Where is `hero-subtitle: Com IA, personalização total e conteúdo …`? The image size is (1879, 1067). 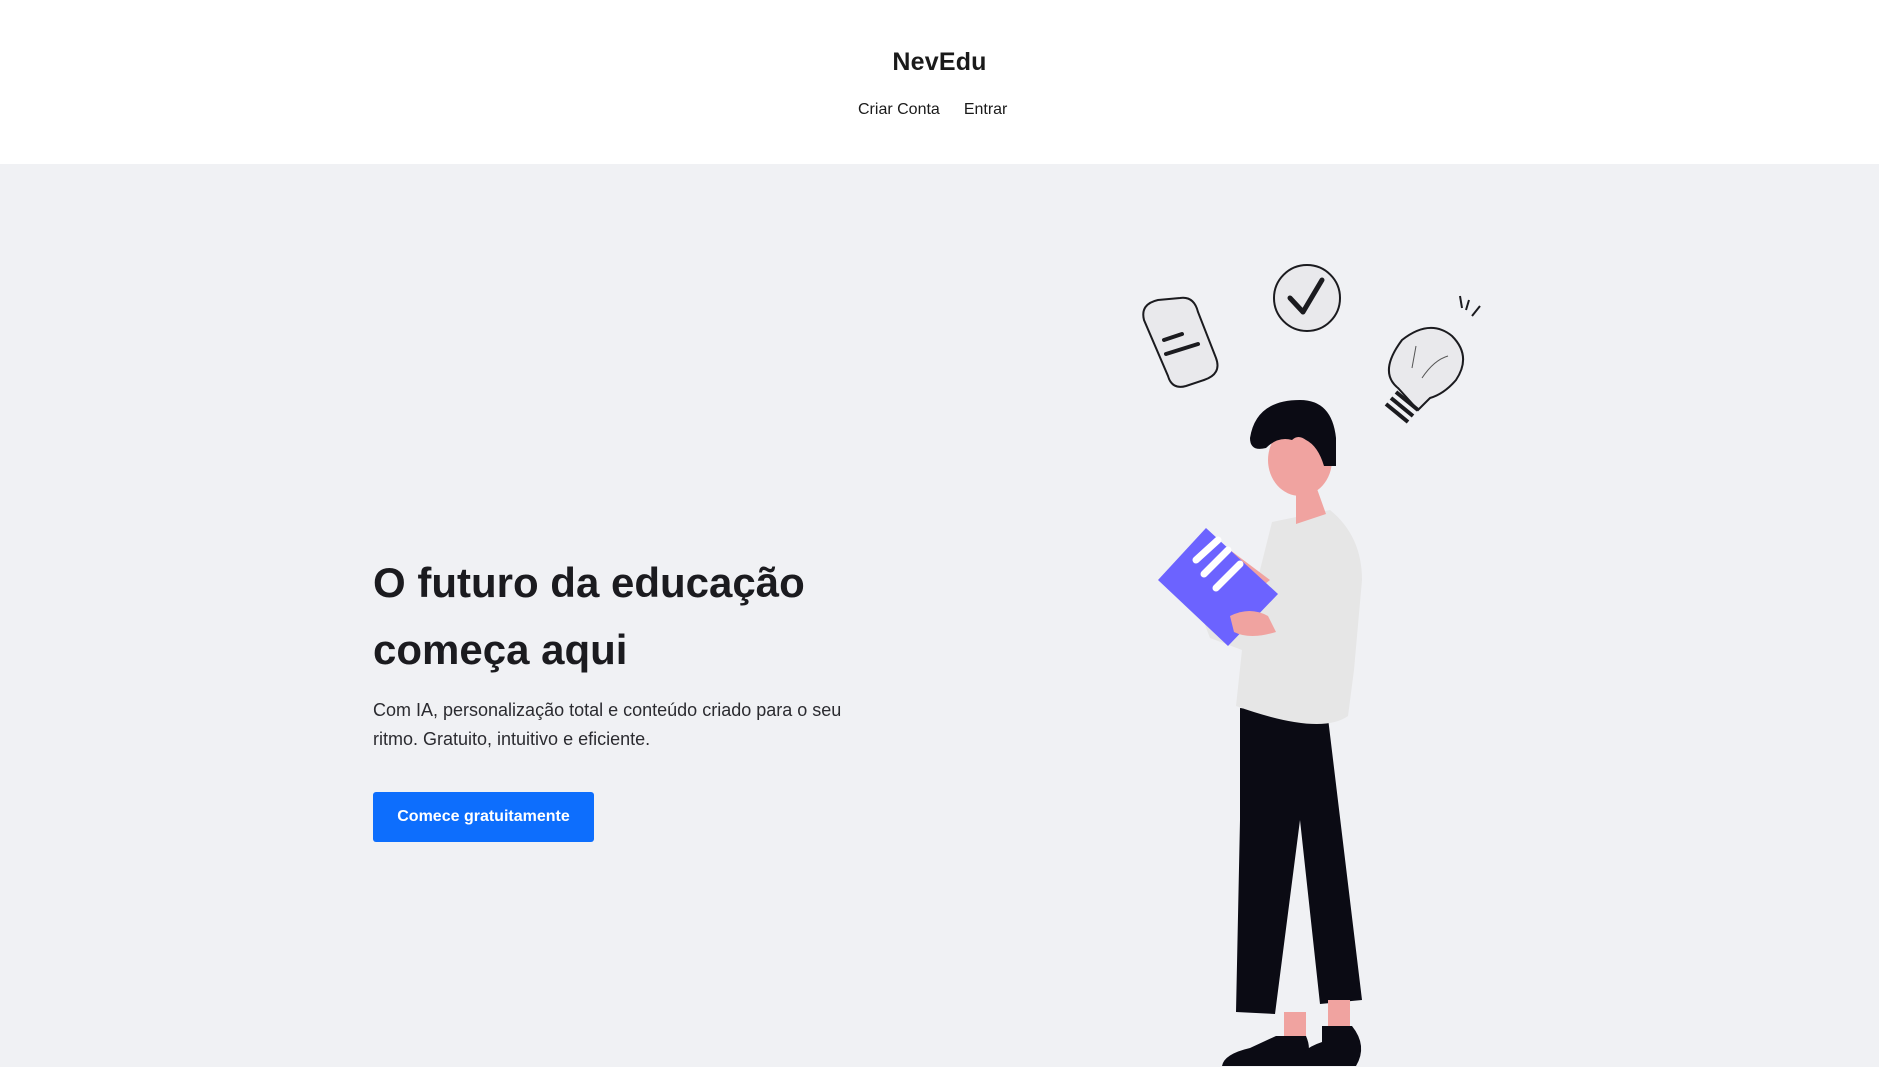 hero-subtitle: Com IA, personalização total e conteúdo … is located at coordinates (607, 724).